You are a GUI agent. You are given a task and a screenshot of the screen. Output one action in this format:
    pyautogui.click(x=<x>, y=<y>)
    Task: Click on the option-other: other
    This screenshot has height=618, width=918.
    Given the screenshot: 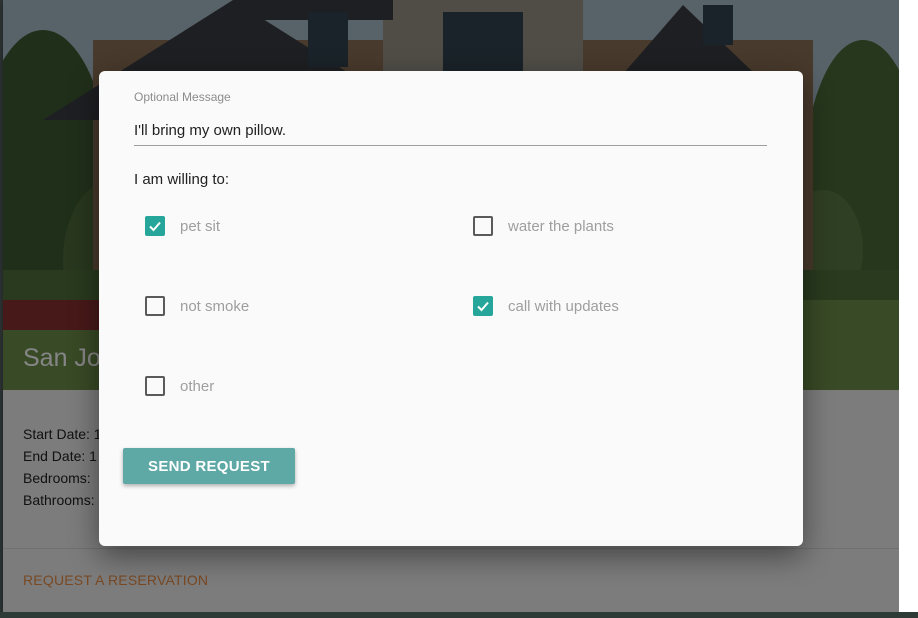 What is the action you would take?
    pyautogui.click(x=179, y=386)
    